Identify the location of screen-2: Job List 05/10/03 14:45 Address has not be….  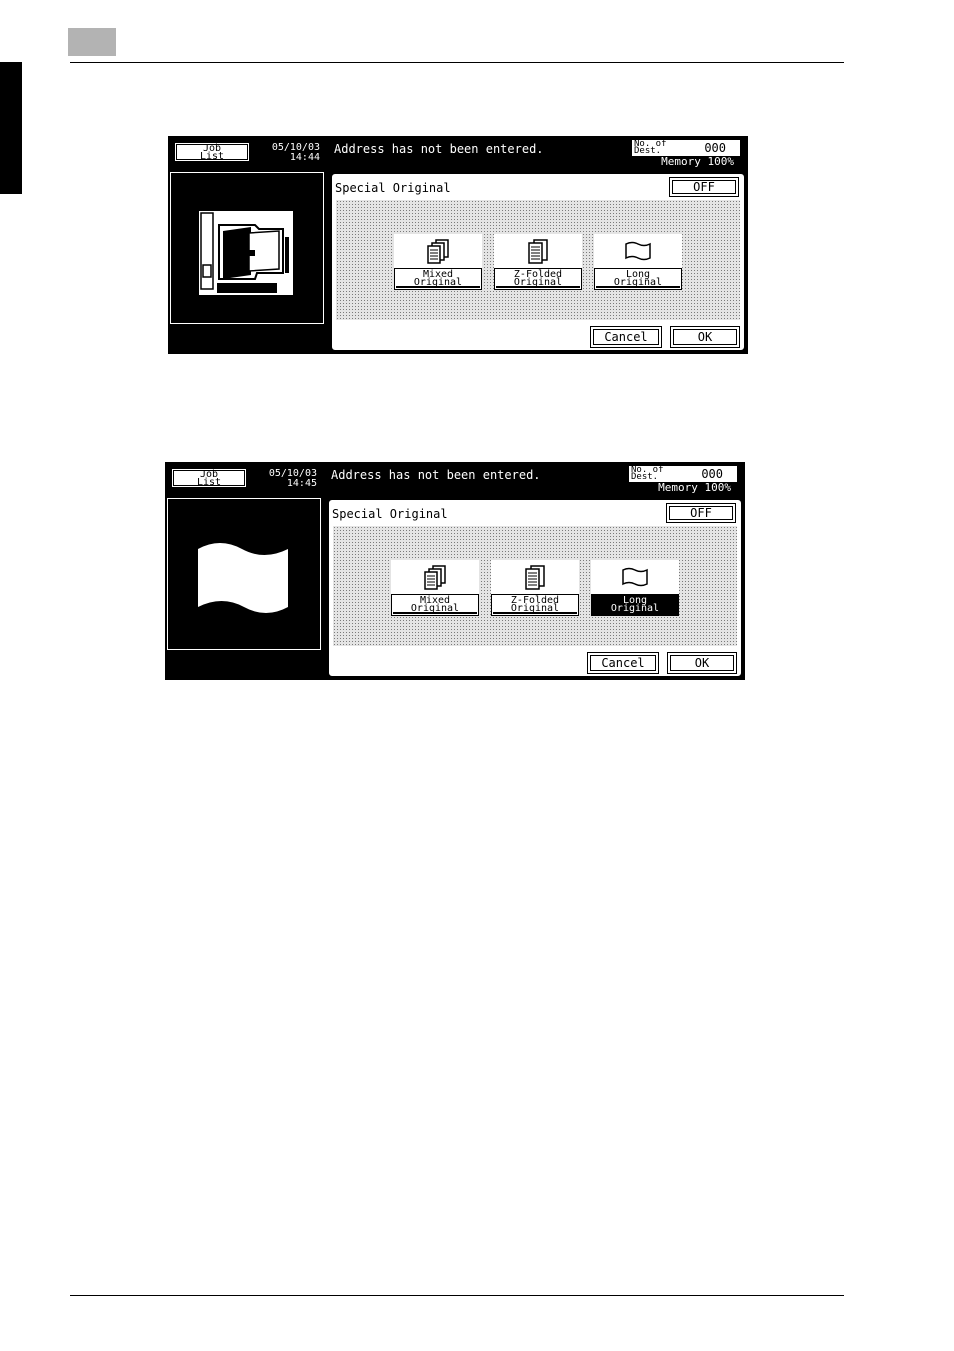
(455, 571).